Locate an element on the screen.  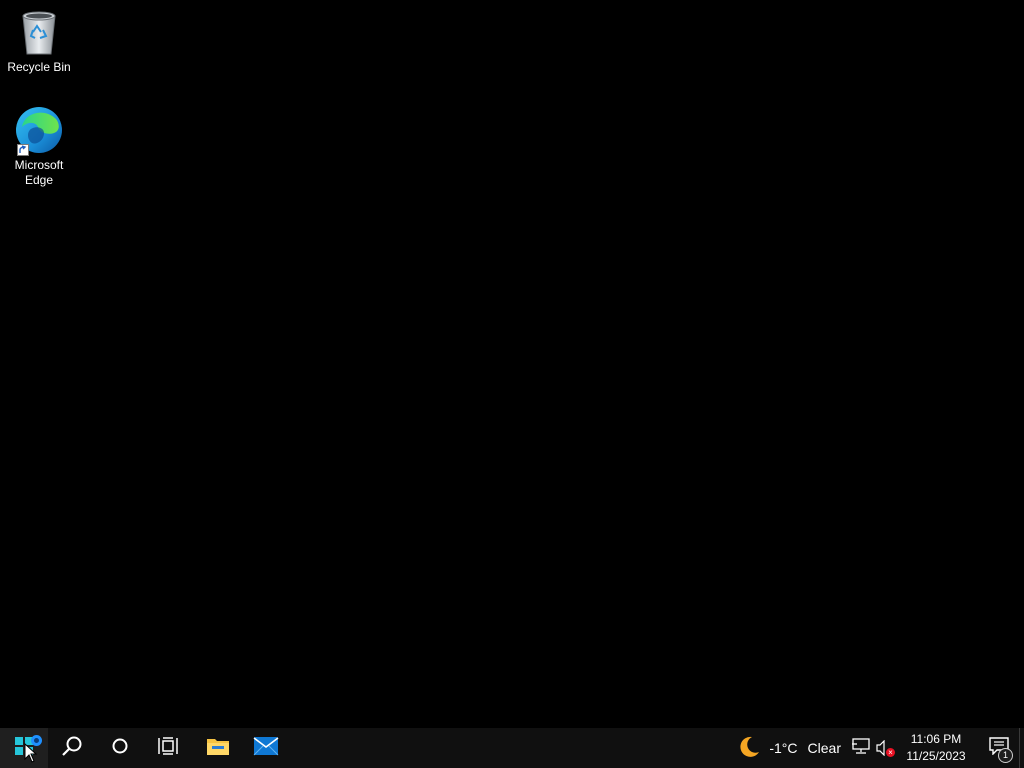
recycle-bin-label: Recycle Bin is located at coordinates (39, 67).